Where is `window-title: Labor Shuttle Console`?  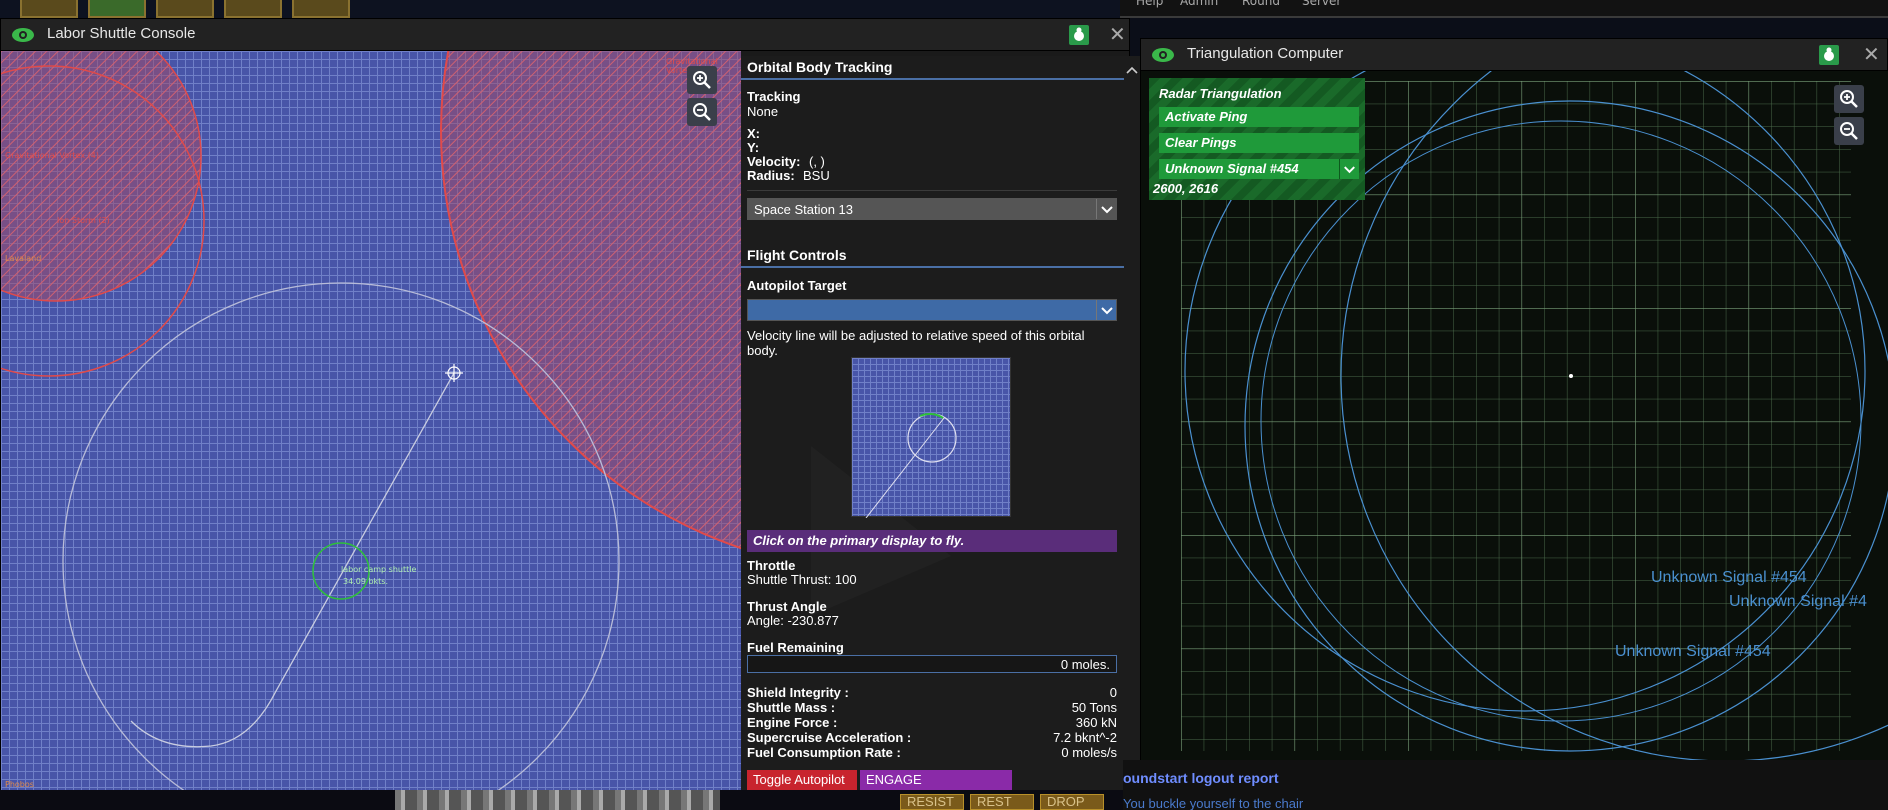 window-title: Labor Shuttle Console is located at coordinates (121, 33).